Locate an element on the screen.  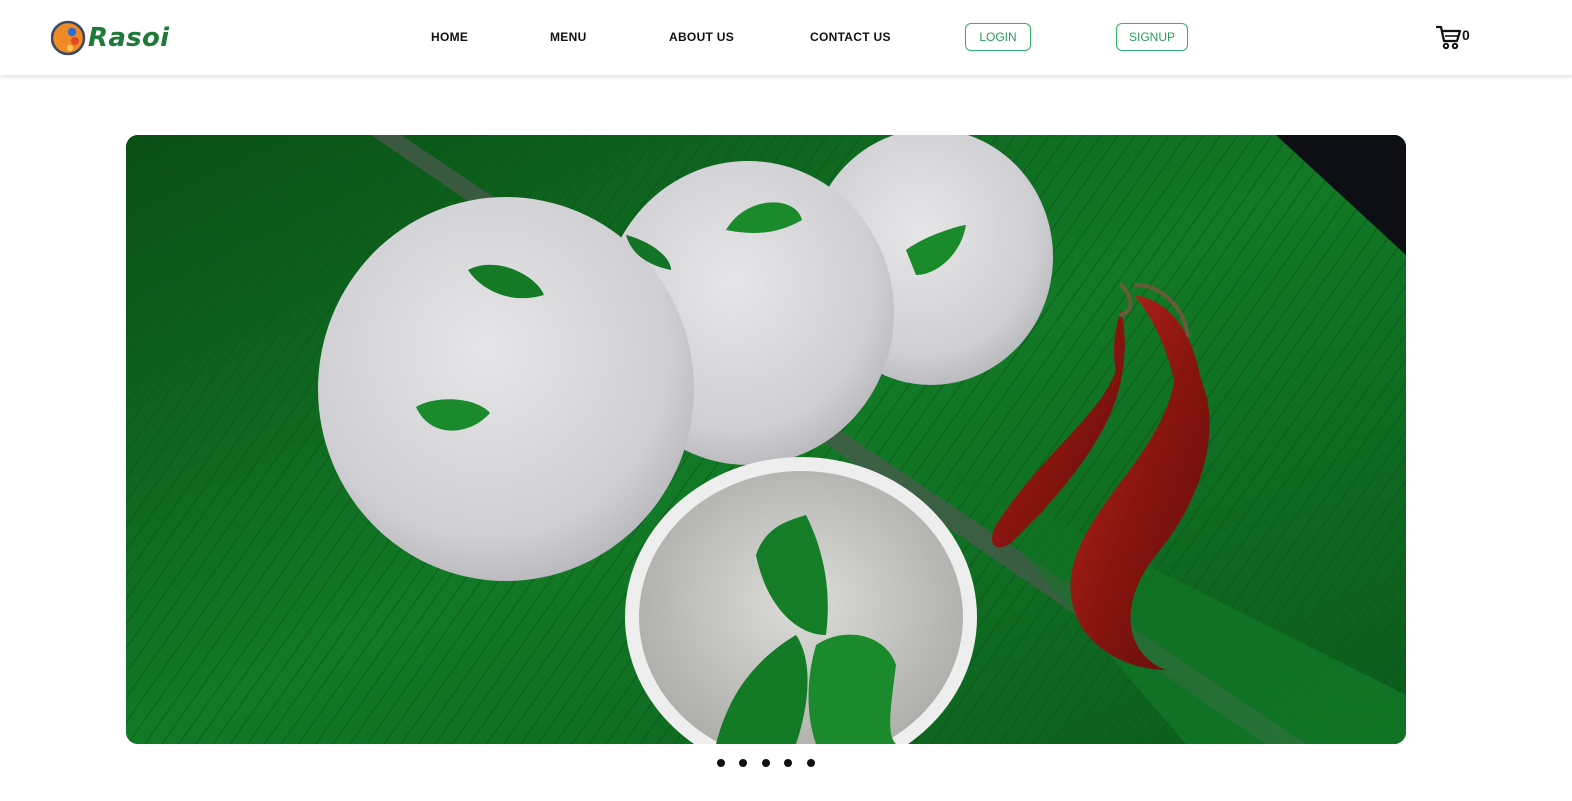
cart-icon is located at coordinates (1448, 39).